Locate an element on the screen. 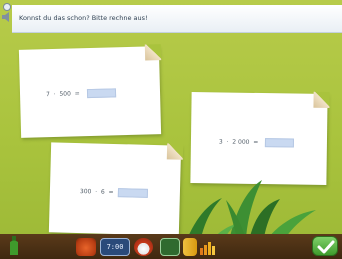  clock-display: 7:00 is located at coordinates (115, 247).